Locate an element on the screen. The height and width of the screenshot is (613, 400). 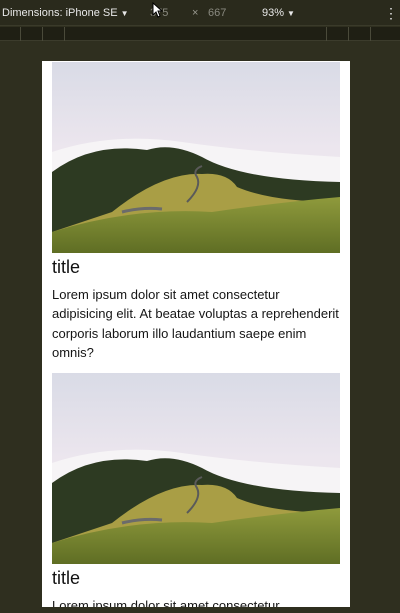
dimensions-dropdown: Dimensions: iPhone SE ▼ is located at coordinates (65, 13).